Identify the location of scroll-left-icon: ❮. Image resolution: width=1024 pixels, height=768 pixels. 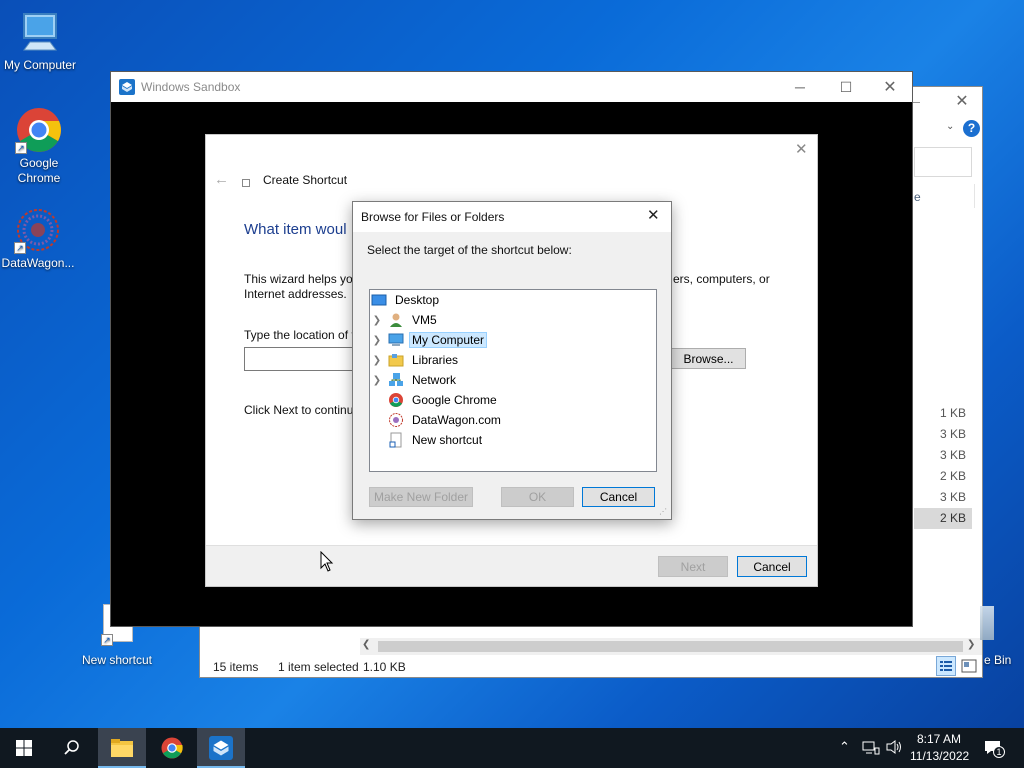
(366, 644).